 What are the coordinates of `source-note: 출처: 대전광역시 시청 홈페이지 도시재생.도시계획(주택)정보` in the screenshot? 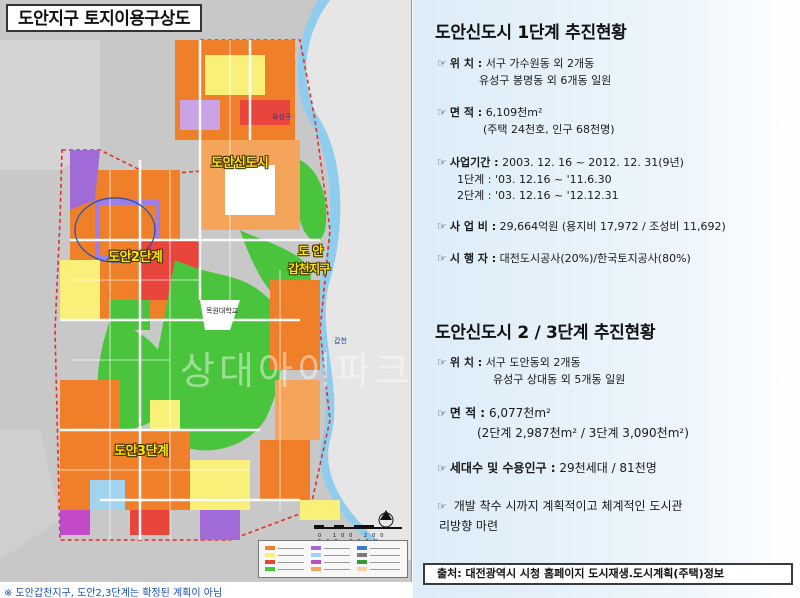 It's located at (608, 574).